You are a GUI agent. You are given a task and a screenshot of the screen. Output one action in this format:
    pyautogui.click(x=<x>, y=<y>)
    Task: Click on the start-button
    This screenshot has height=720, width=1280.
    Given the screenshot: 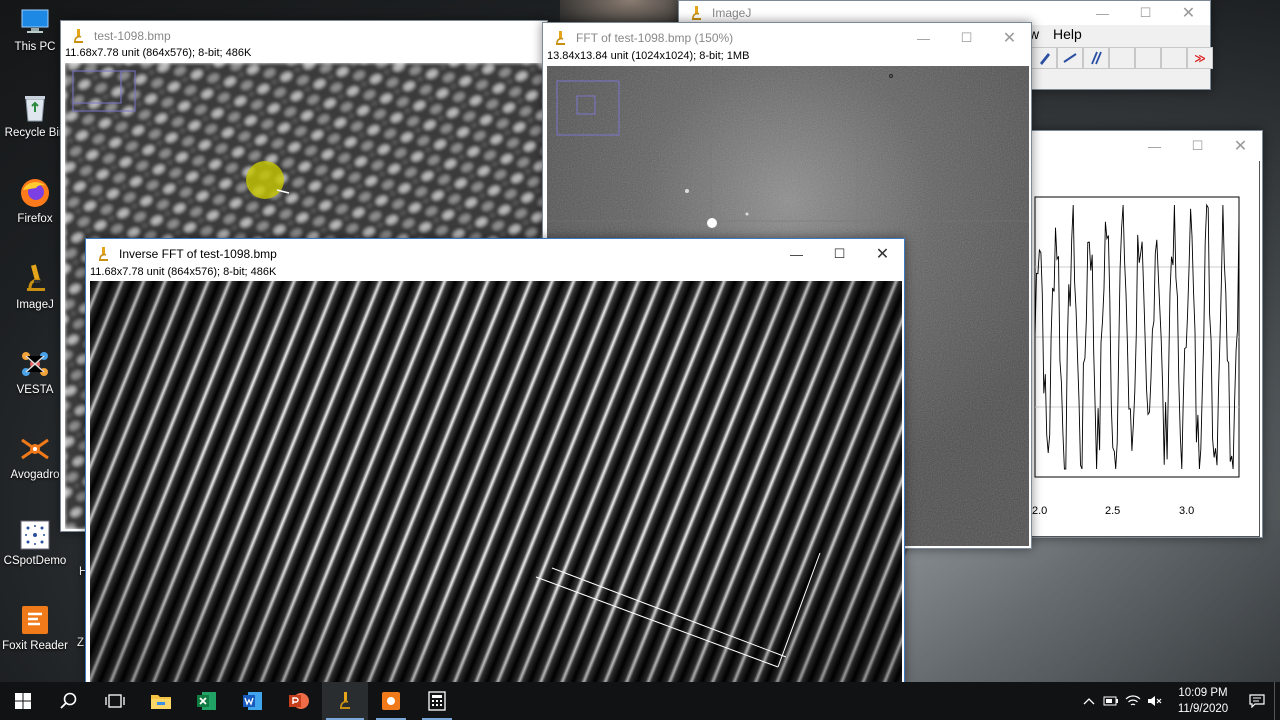 What is the action you would take?
    pyautogui.click(x=23, y=701)
    